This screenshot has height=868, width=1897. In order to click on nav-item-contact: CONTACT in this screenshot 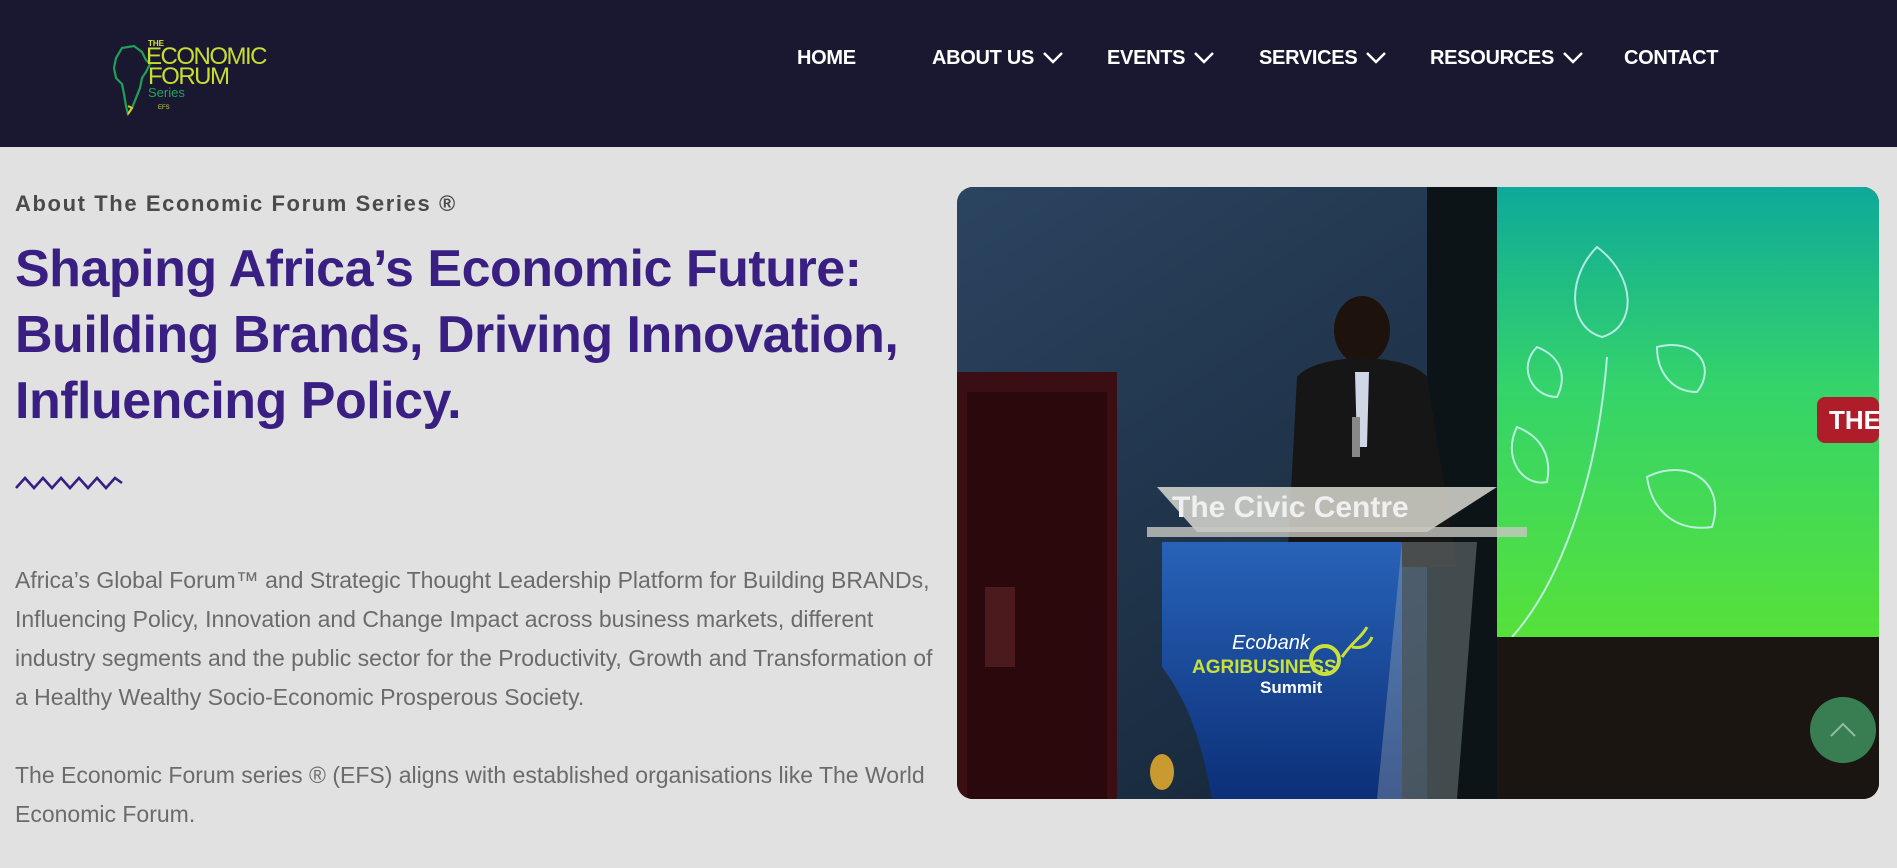, I will do `click(1671, 58)`.